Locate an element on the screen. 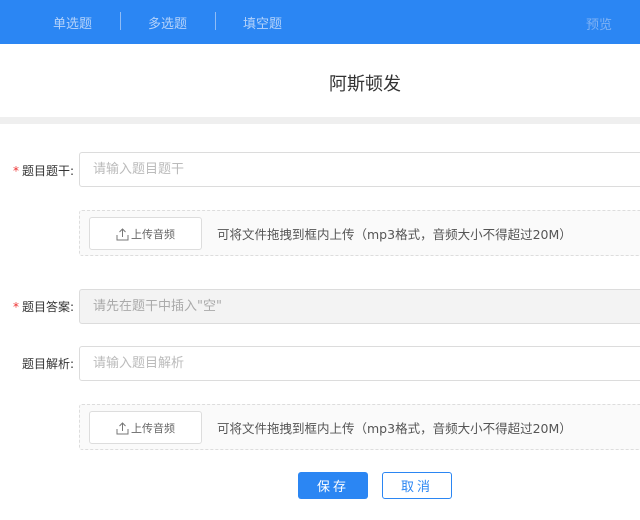 The height and width of the screenshot is (520, 640). upload-dropzone-stem: 上传音频 可将文件拖拽到框内上传（mp3格式，音频大小不得超过20M） is located at coordinates (359, 233).